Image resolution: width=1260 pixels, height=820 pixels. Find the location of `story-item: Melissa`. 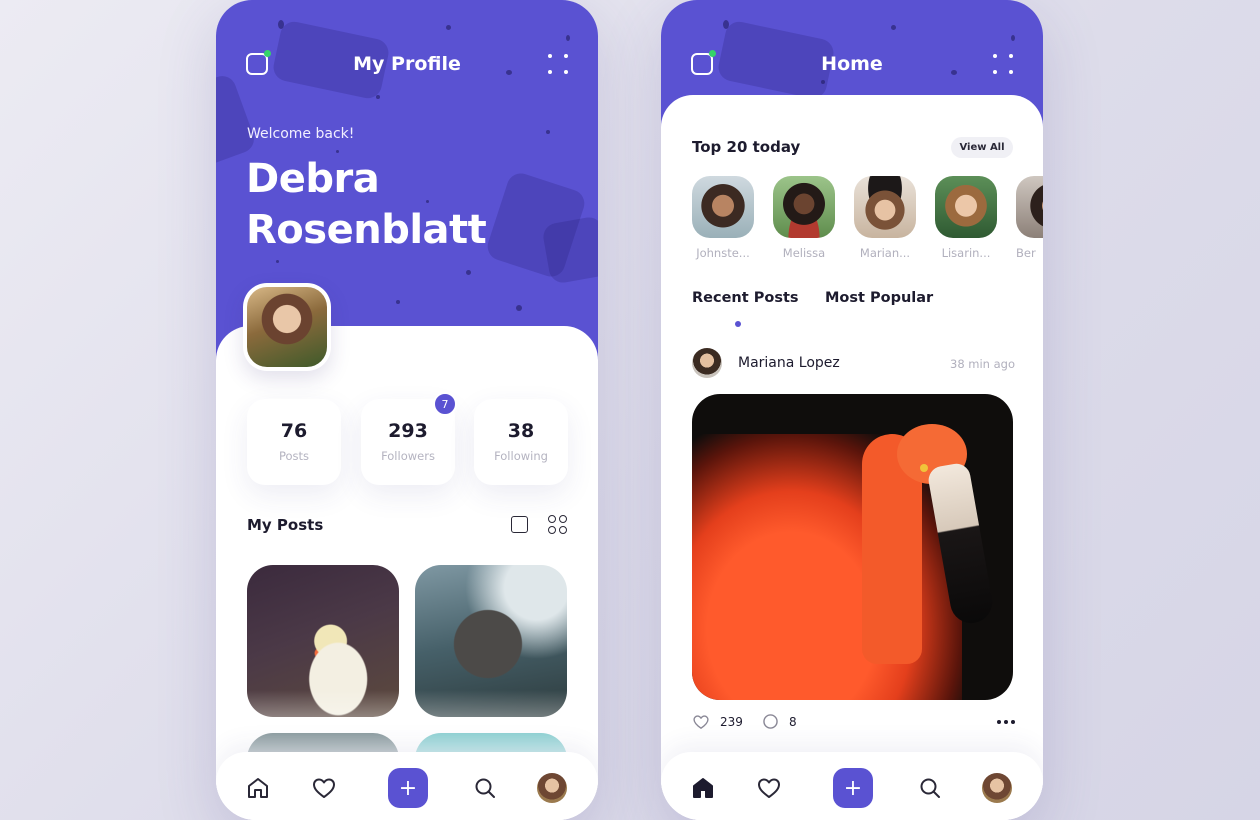

story-item: Melissa is located at coordinates (804, 218).